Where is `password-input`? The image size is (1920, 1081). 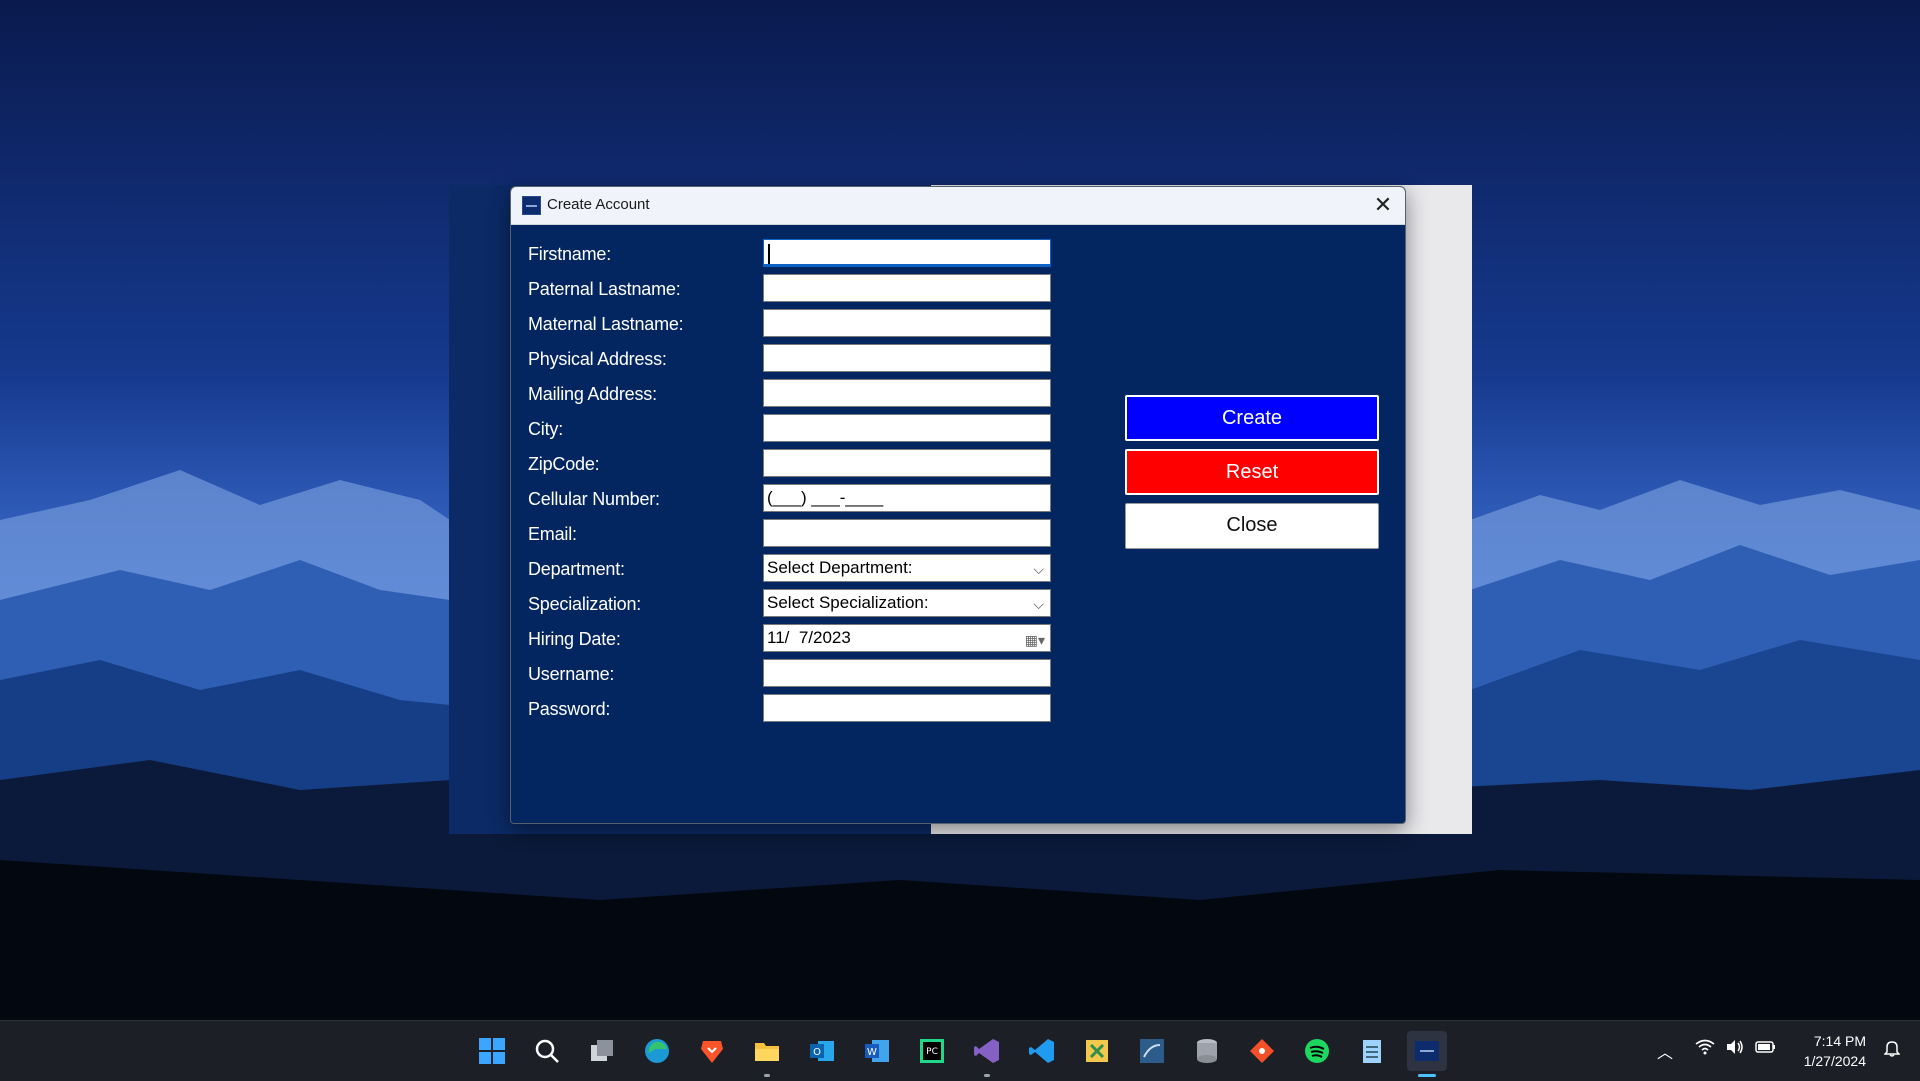 password-input is located at coordinates (907, 708).